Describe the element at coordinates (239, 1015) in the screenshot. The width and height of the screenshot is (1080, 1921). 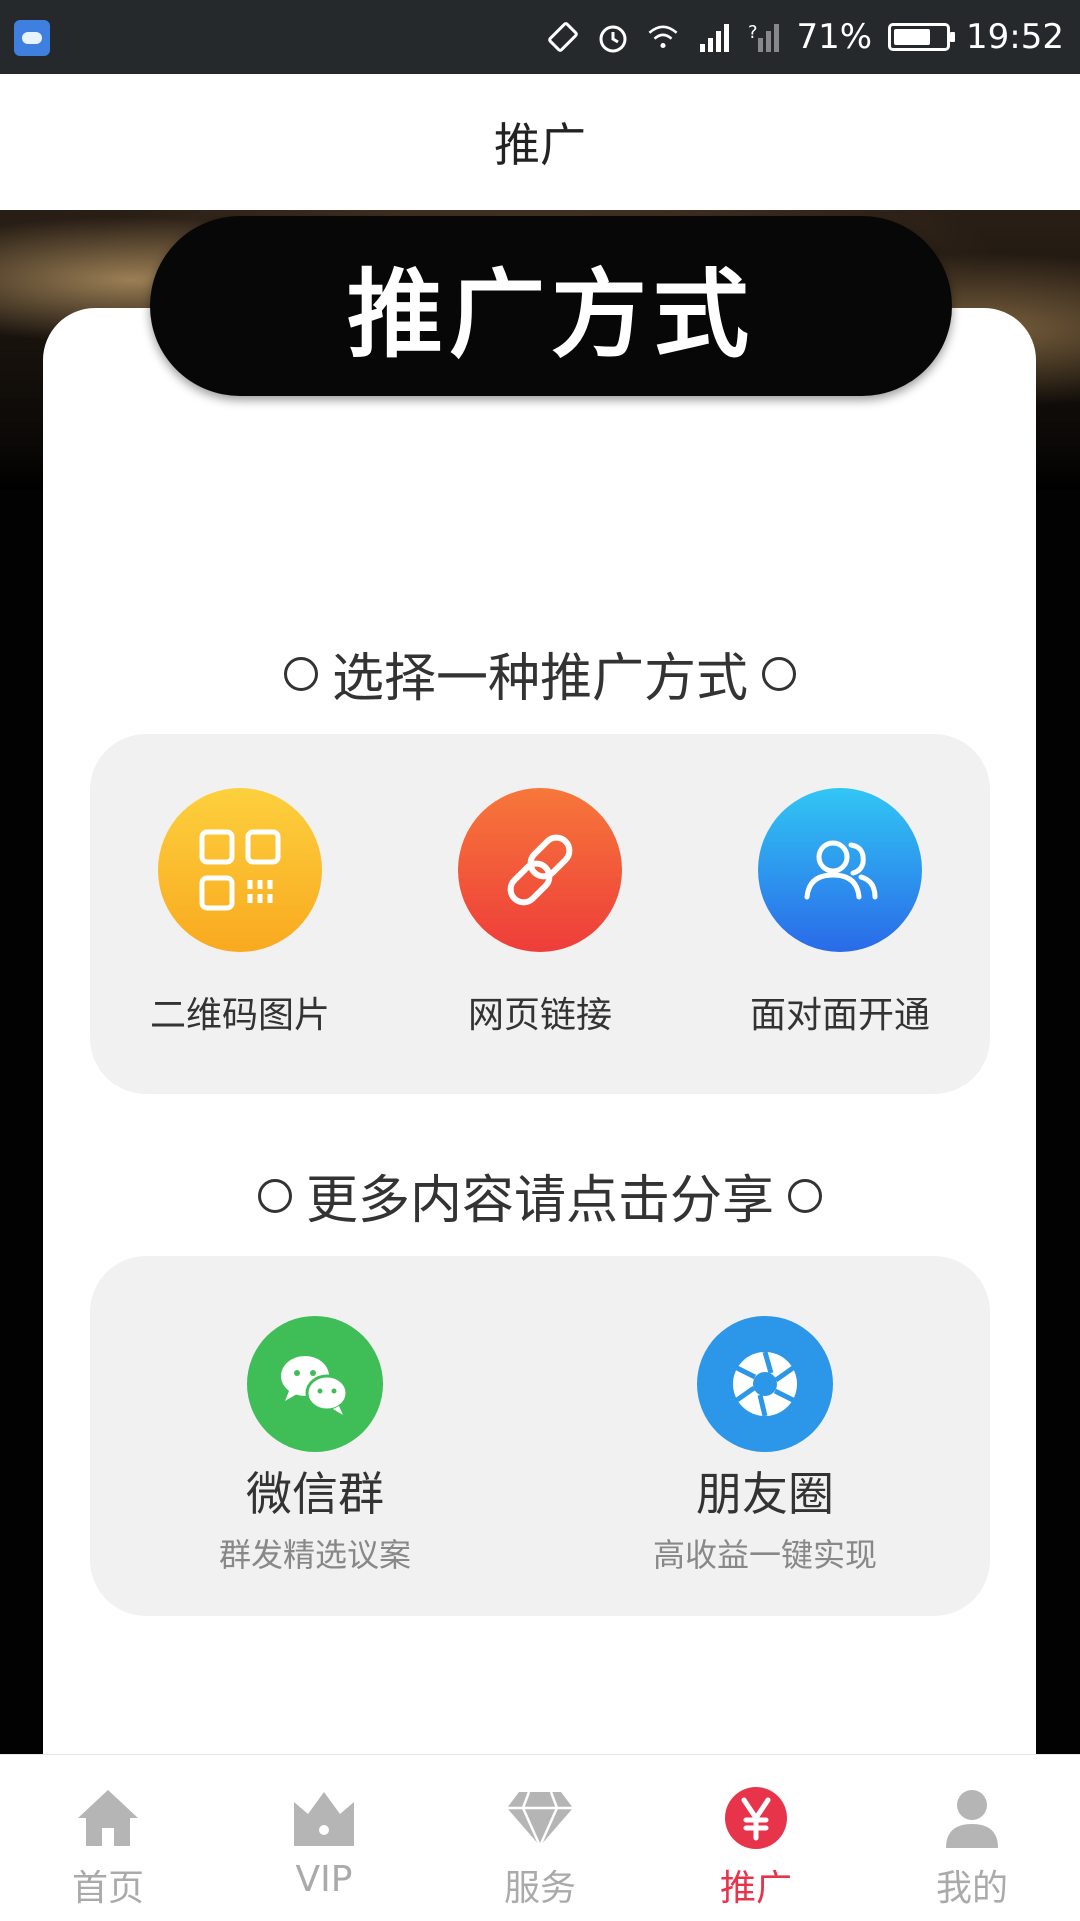
I see `option-label: 二维码图片` at that location.